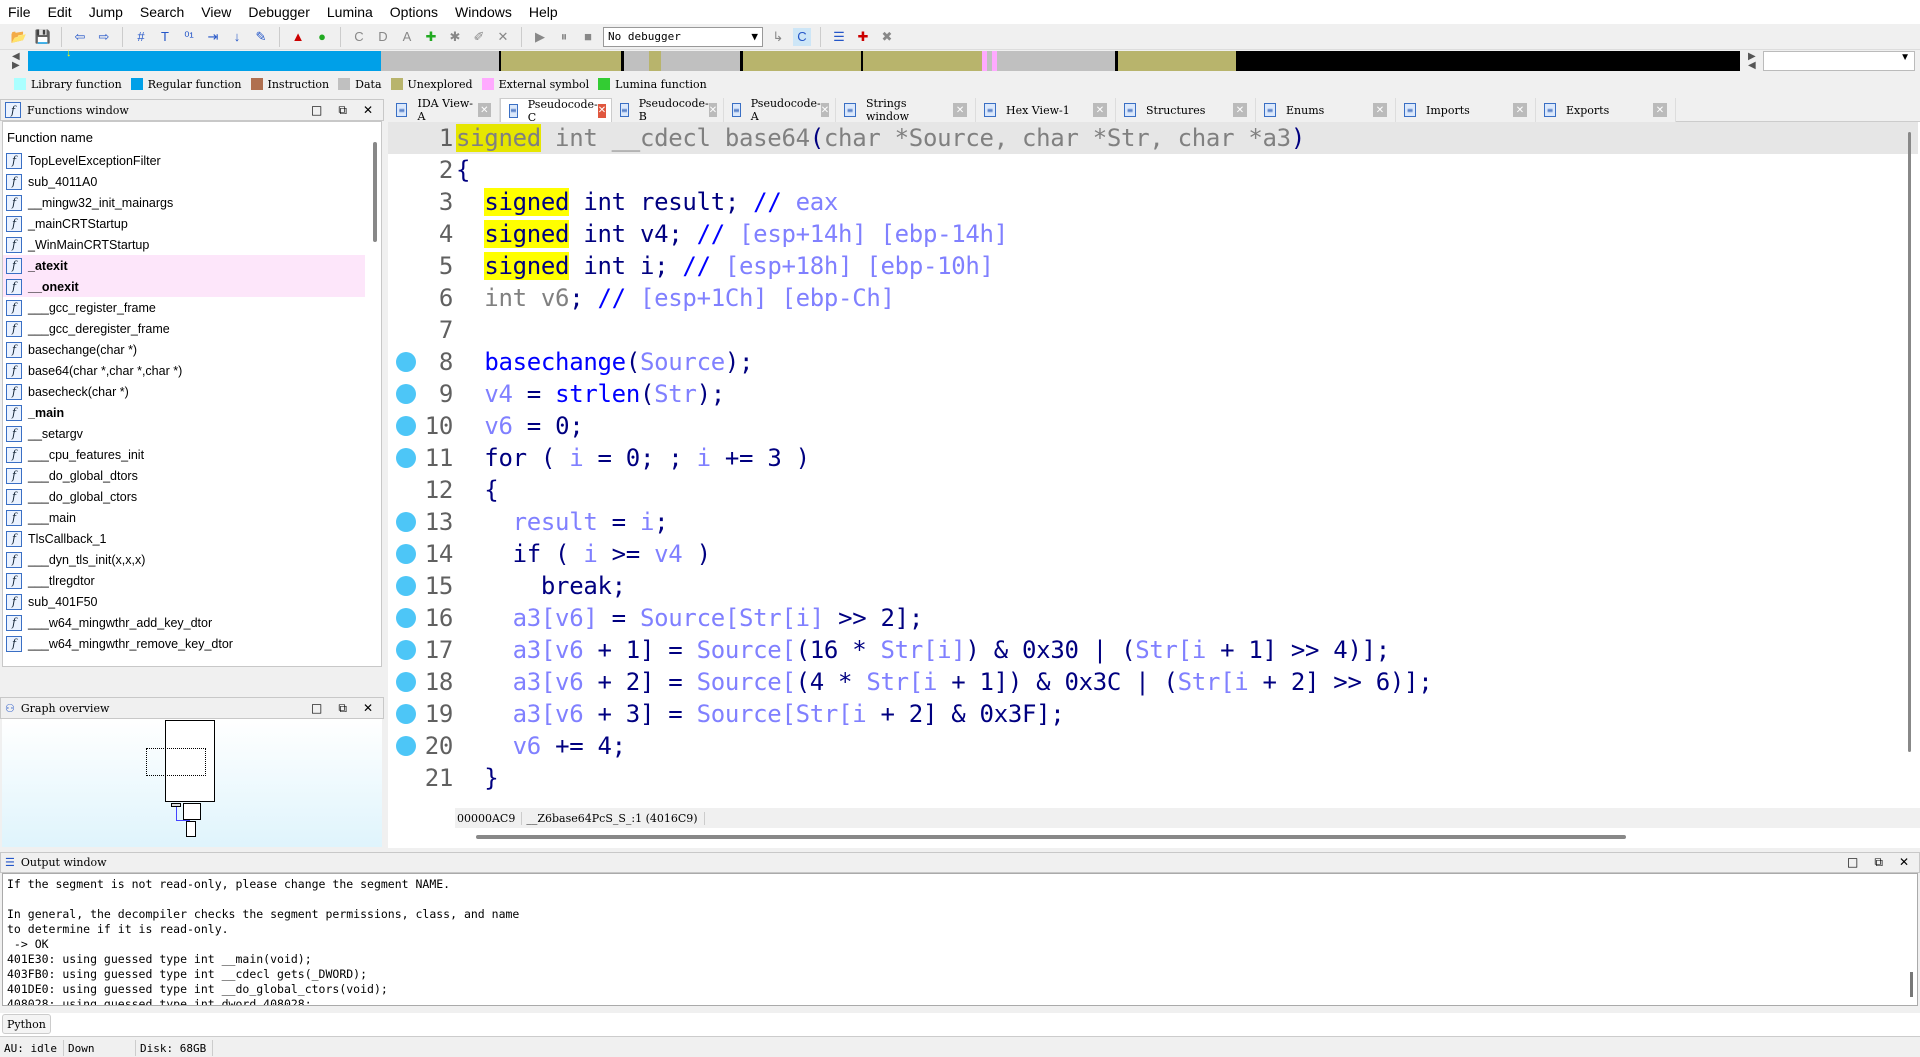  What do you see at coordinates (104, 37) in the screenshot?
I see `forward-icon: ⇨` at bounding box center [104, 37].